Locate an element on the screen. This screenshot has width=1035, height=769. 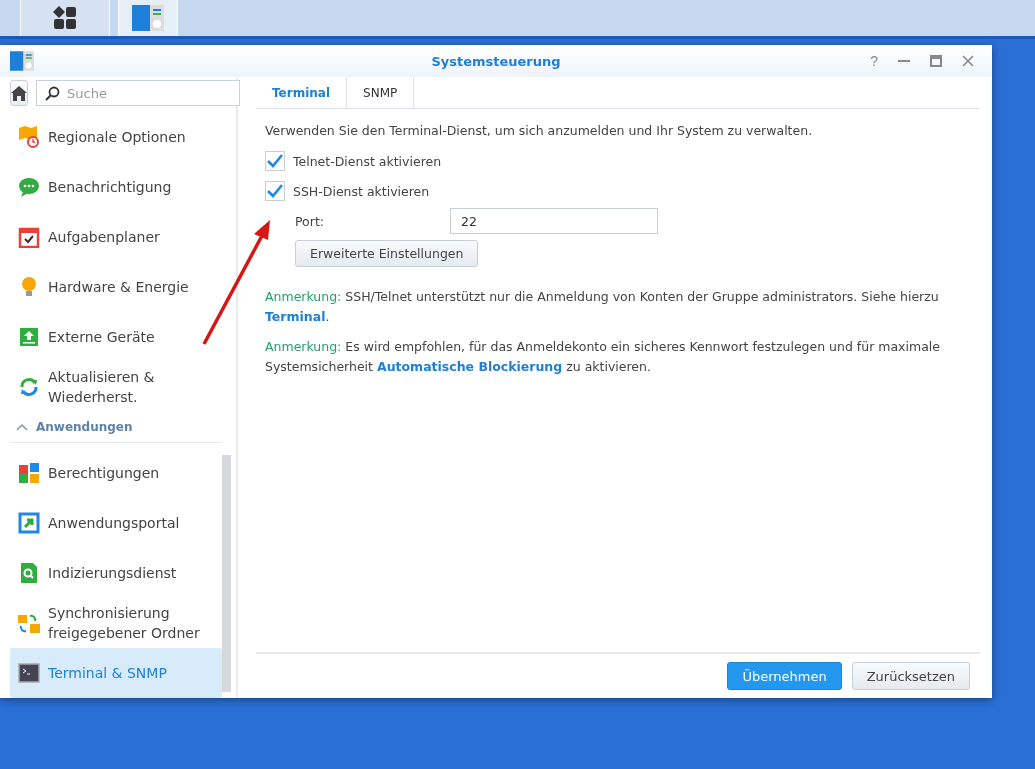
sidebar-item: Regionale Optionen is located at coordinates (116, 137).